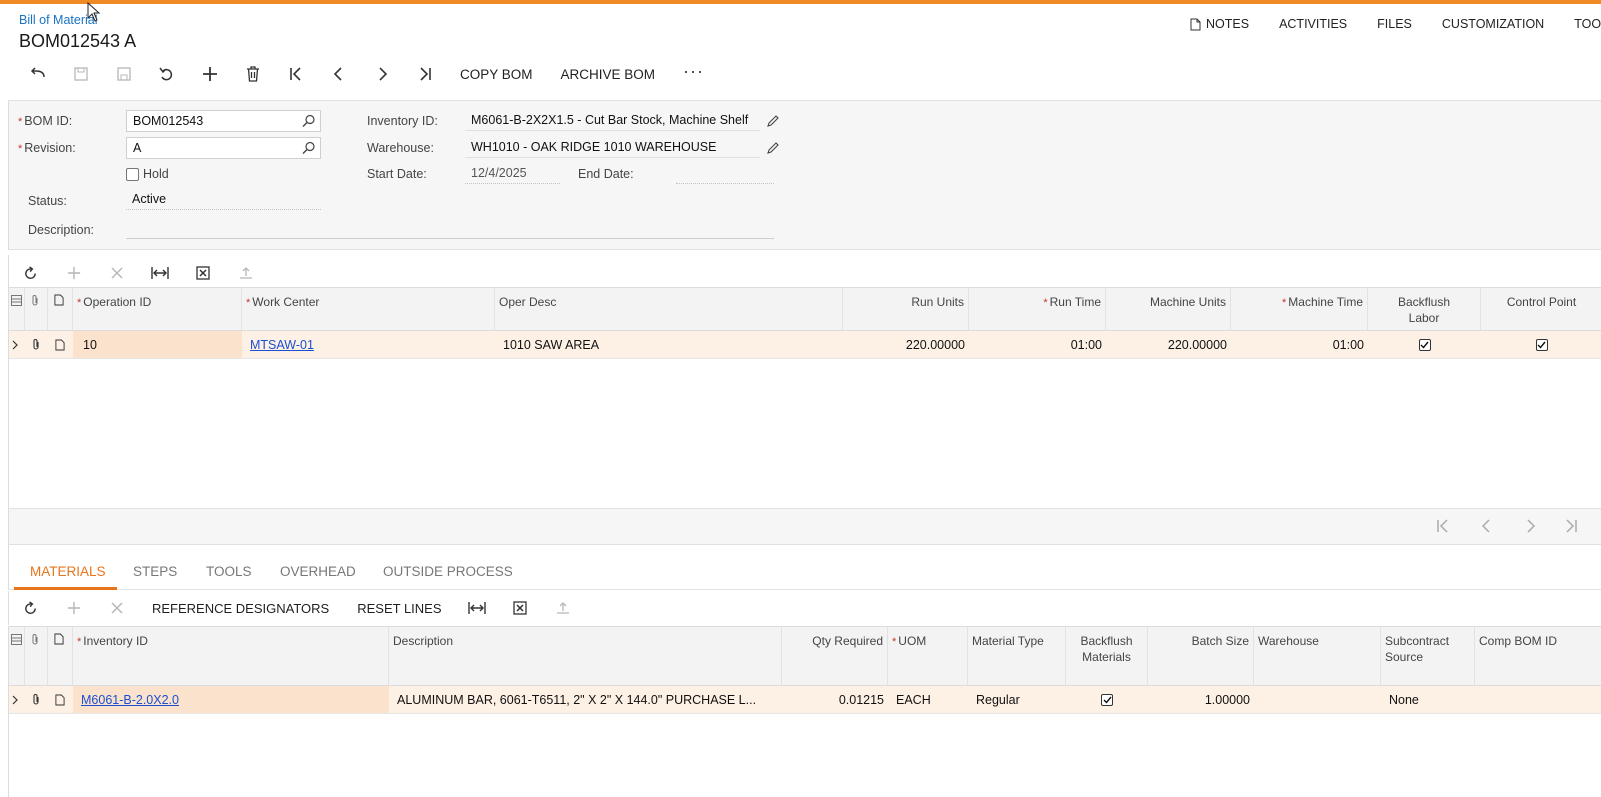 The image size is (1601, 797). Describe the element at coordinates (37, 74) in the screenshot. I see `back-button` at that location.